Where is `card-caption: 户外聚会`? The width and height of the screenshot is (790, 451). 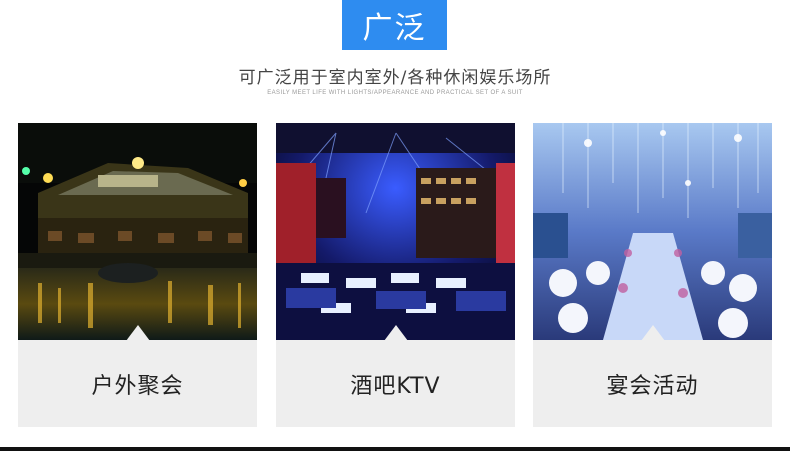 card-caption: 户外聚会 is located at coordinates (137, 386).